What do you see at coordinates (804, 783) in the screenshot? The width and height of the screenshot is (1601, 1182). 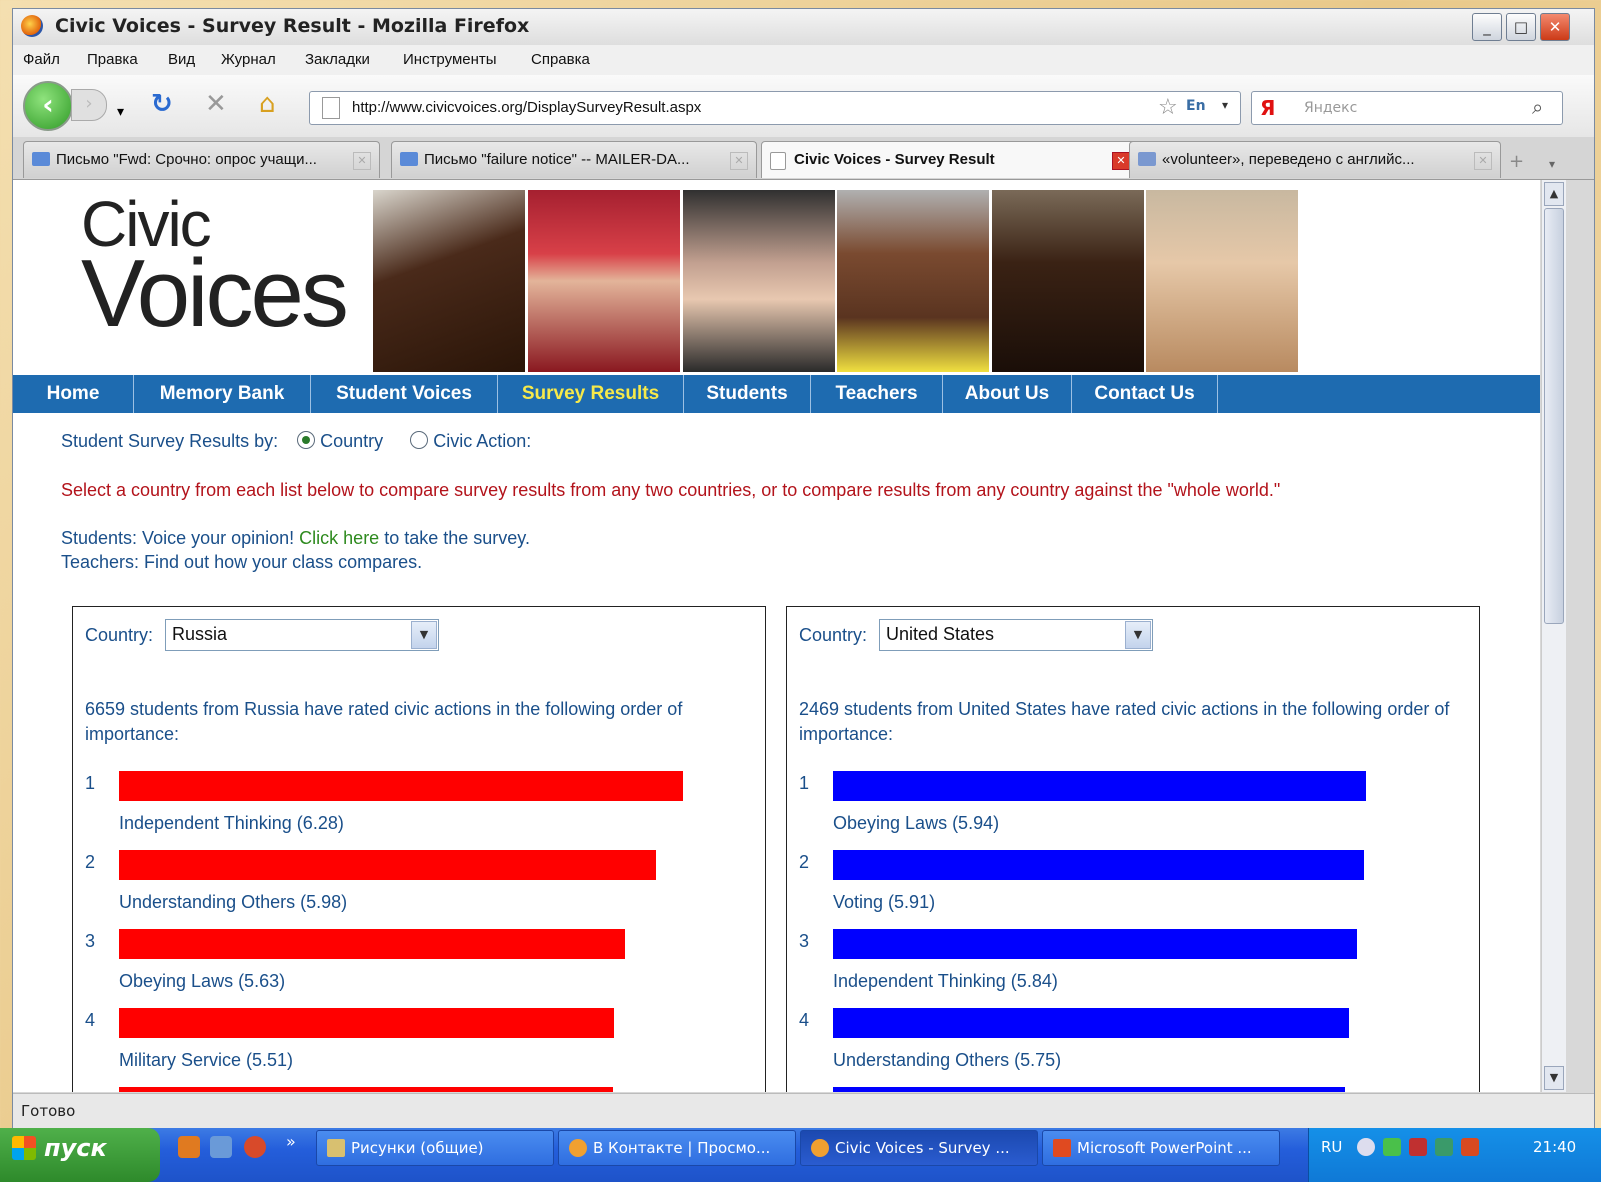 I see `rank-number: 1` at bounding box center [804, 783].